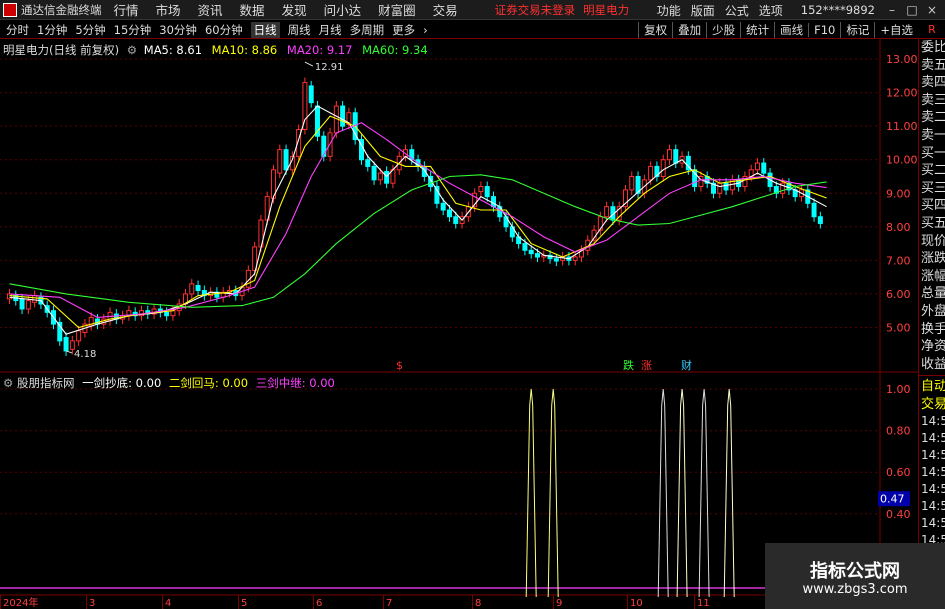  Describe the element at coordinates (425, 30) in the screenshot. I see `chevron-right-icon: ›` at that location.